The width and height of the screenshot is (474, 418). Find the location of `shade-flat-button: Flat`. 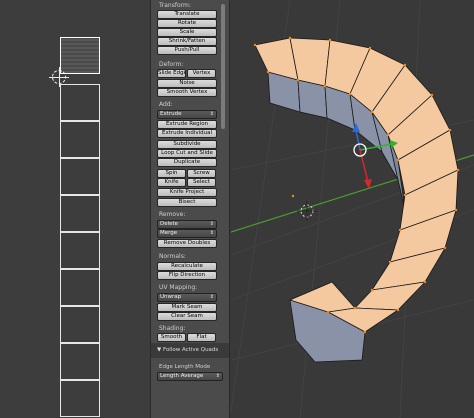

shade-flat-button: Flat is located at coordinates (201, 337).